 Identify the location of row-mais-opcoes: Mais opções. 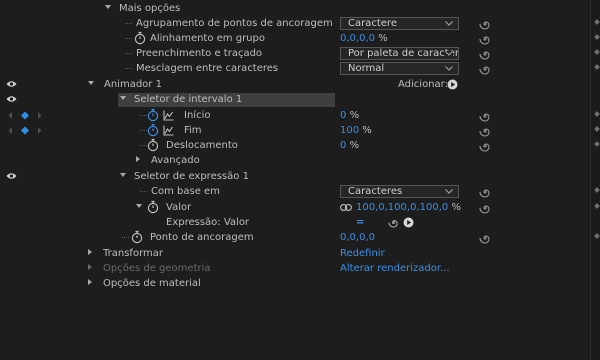
(295, 8).